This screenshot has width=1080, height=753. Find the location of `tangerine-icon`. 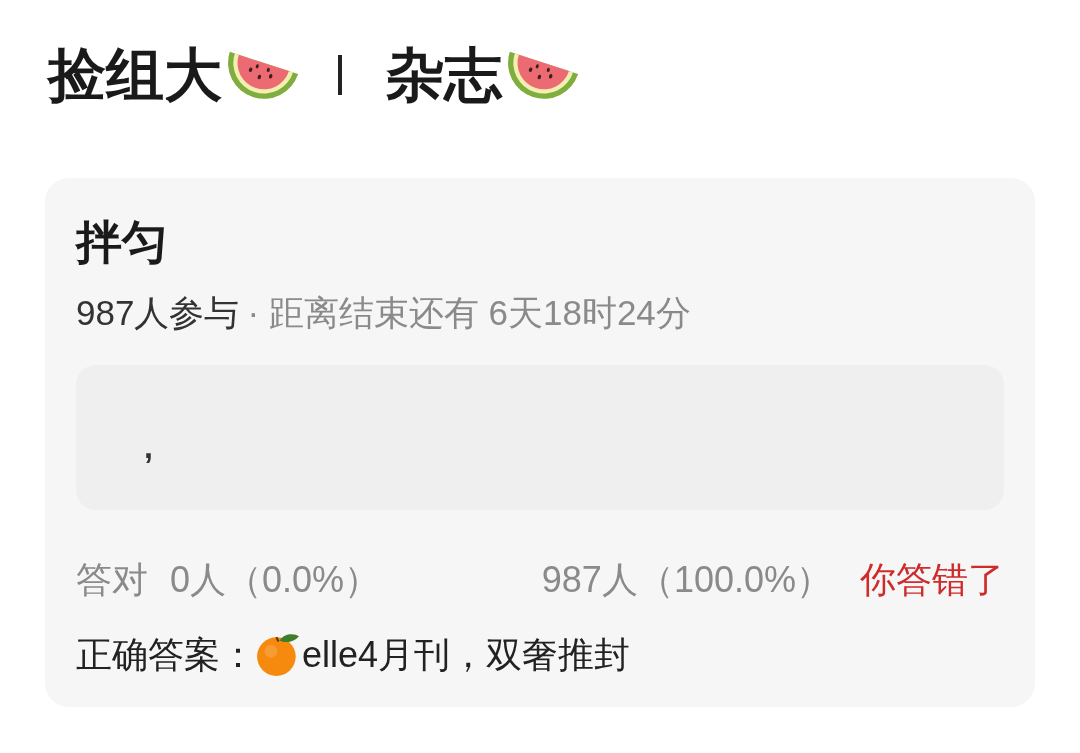

tangerine-icon is located at coordinates (278, 655).